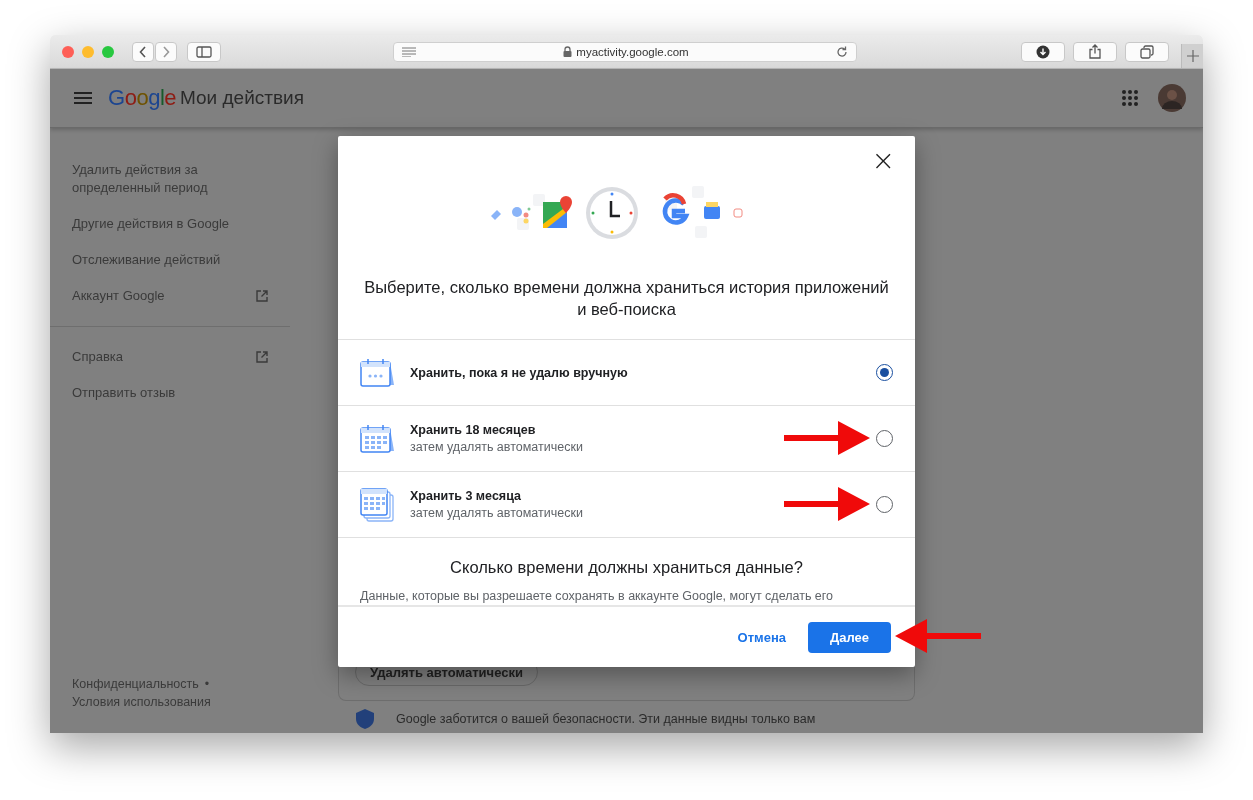 This screenshot has width=1253, height=800. Describe the element at coordinates (597, 596) in the screenshot. I see `section-text: Данные, которые вы разрешаете сохранять в аккаунте Google, могут сделать его` at that location.